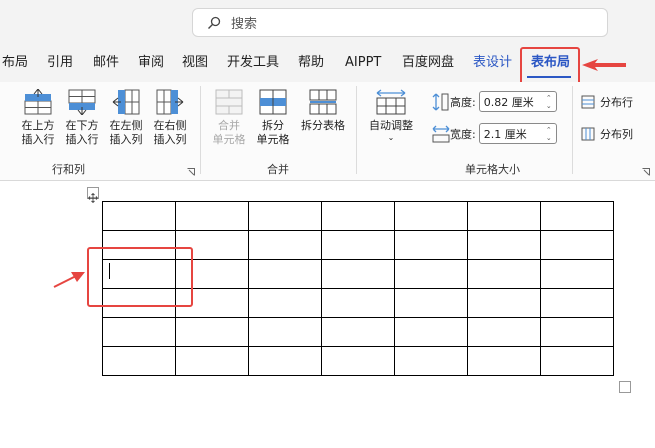 The height and width of the screenshot is (448, 655). Describe the element at coordinates (106, 63) in the screenshot. I see `tab-mailings: 邮件` at that location.